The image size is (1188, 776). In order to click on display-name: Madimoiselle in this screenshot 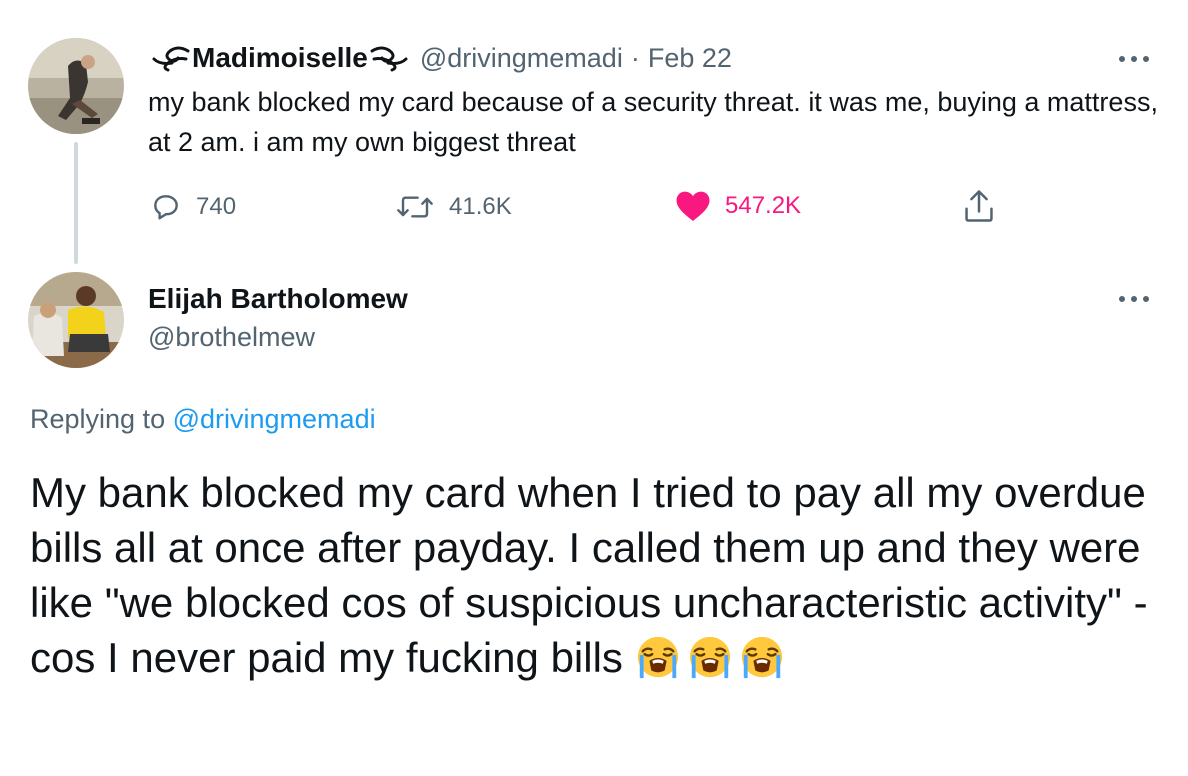, I will do `click(280, 57)`.